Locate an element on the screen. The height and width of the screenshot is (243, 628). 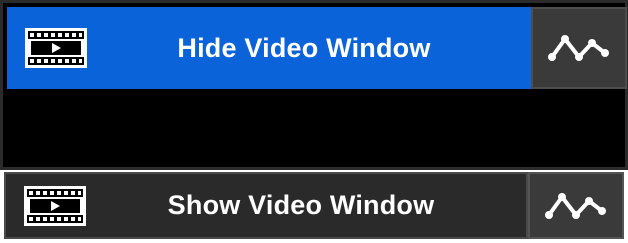
waveform-button-bottom is located at coordinates (576, 205).